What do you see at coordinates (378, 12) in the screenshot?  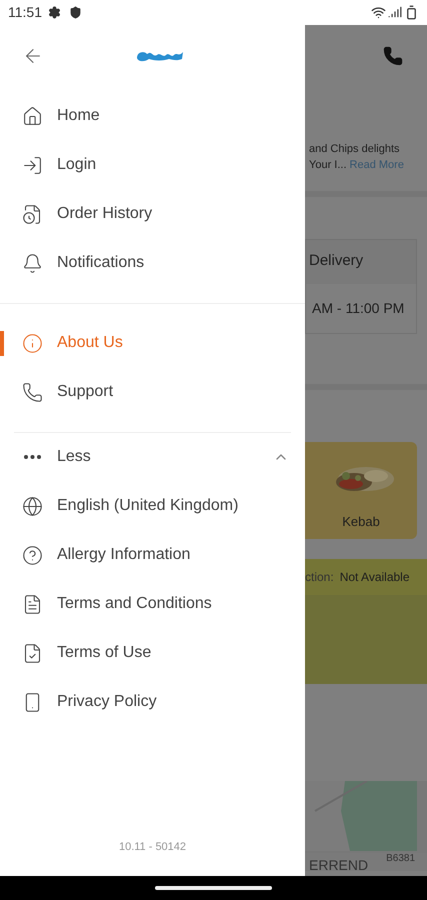 I see `wifi-icon` at bounding box center [378, 12].